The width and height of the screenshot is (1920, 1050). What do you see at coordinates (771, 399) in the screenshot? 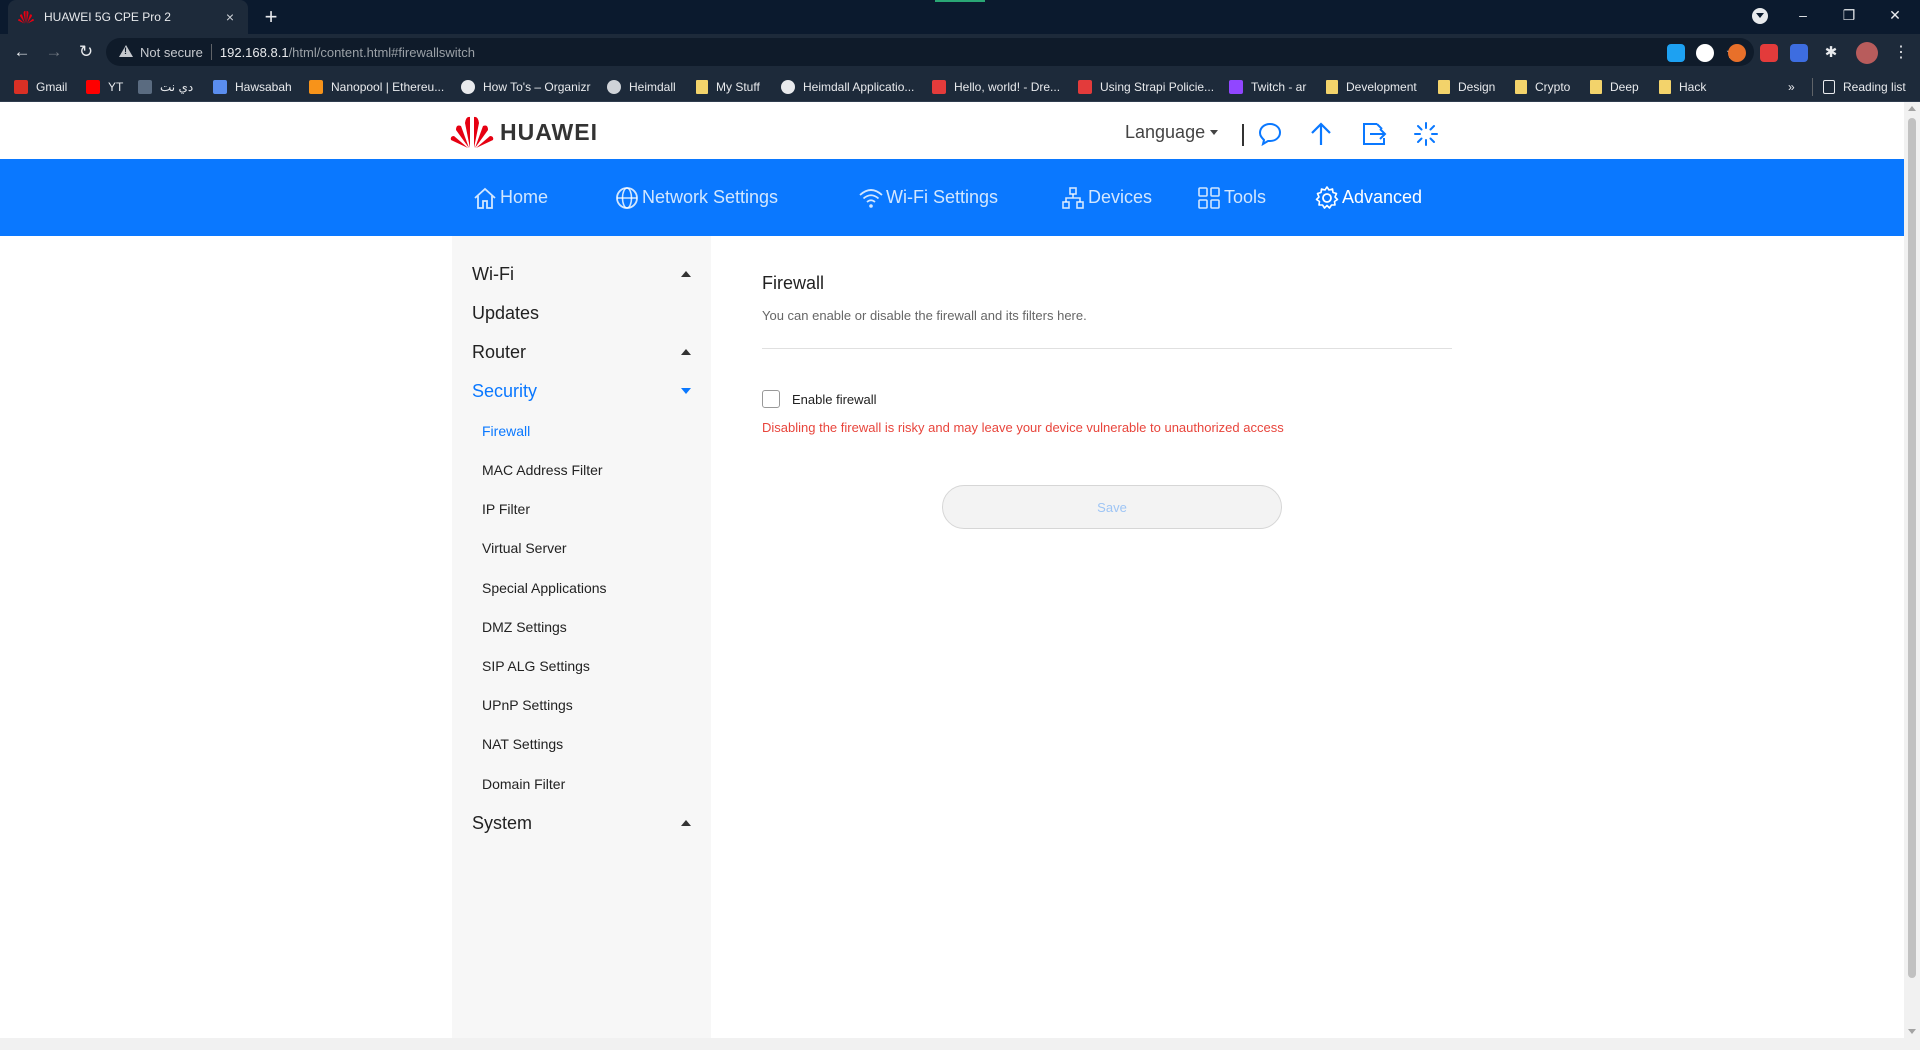
I see `enable-firewall-checkbox` at bounding box center [771, 399].